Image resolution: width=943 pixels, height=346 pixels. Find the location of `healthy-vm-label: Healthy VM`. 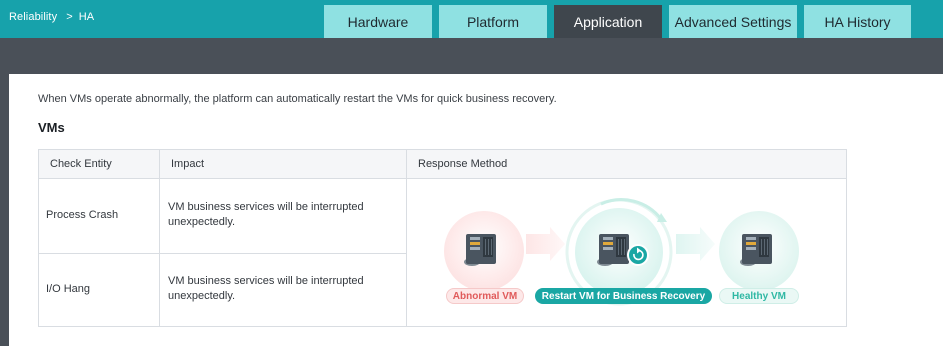

healthy-vm-label: Healthy VM is located at coordinates (759, 296).